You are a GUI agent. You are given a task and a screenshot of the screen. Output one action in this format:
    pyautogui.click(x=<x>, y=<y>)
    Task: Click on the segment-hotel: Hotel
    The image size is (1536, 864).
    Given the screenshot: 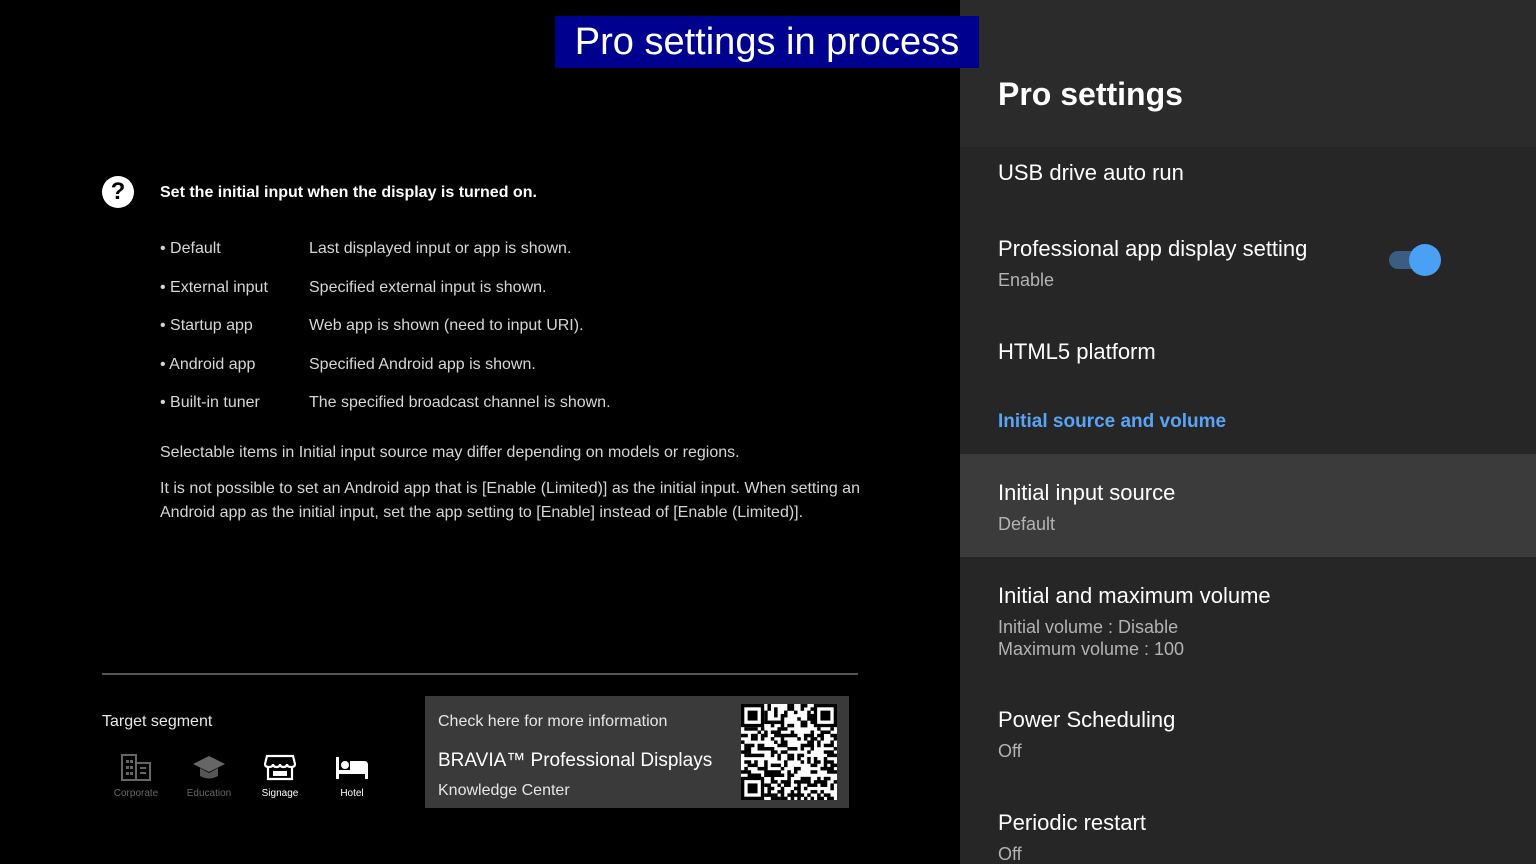 What is the action you would take?
    pyautogui.click(x=352, y=775)
    